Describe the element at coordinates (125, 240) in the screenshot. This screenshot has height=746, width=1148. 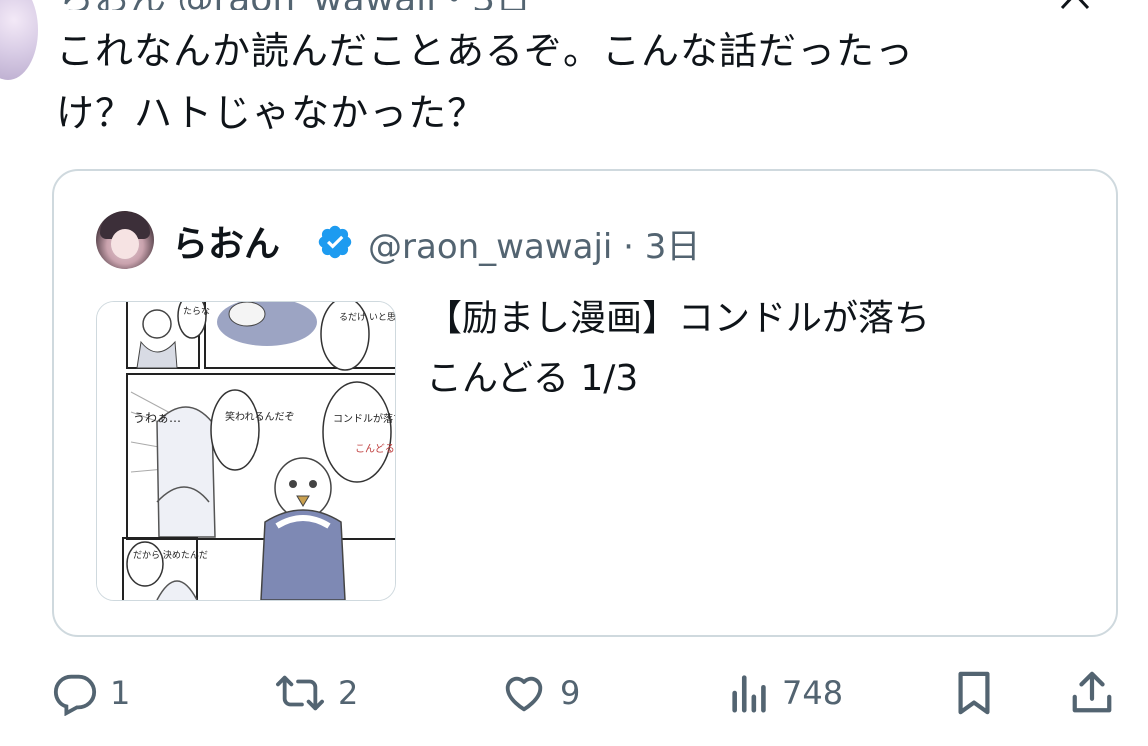
I see `quoted-author-avatar` at that location.